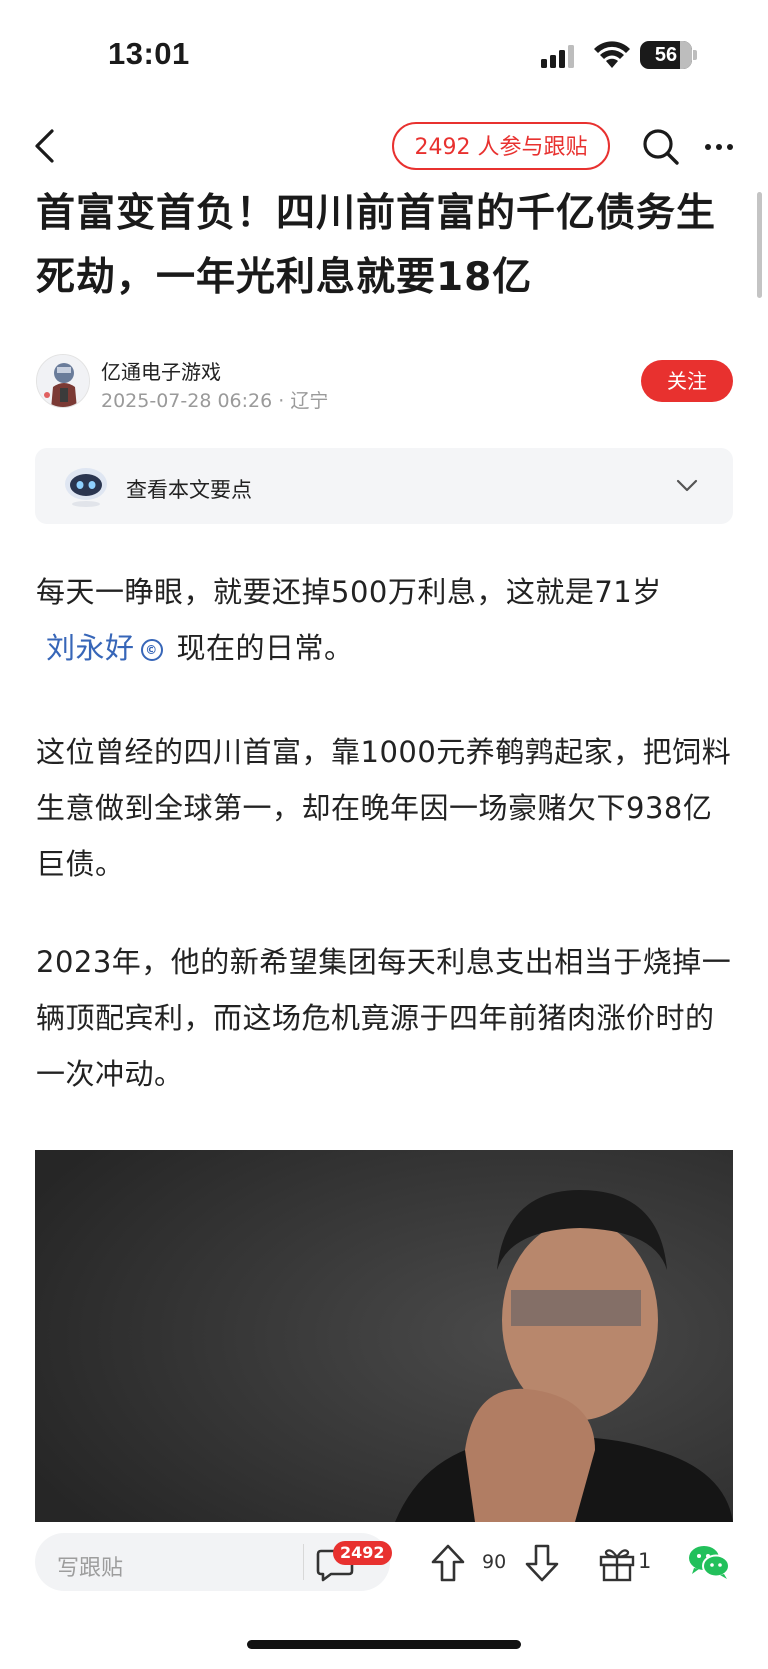 The height and width of the screenshot is (1669, 768). Describe the element at coordinates (90, 1568) in the screenshot. I see `comment-input-placeholder: 写跟贴` at that location.